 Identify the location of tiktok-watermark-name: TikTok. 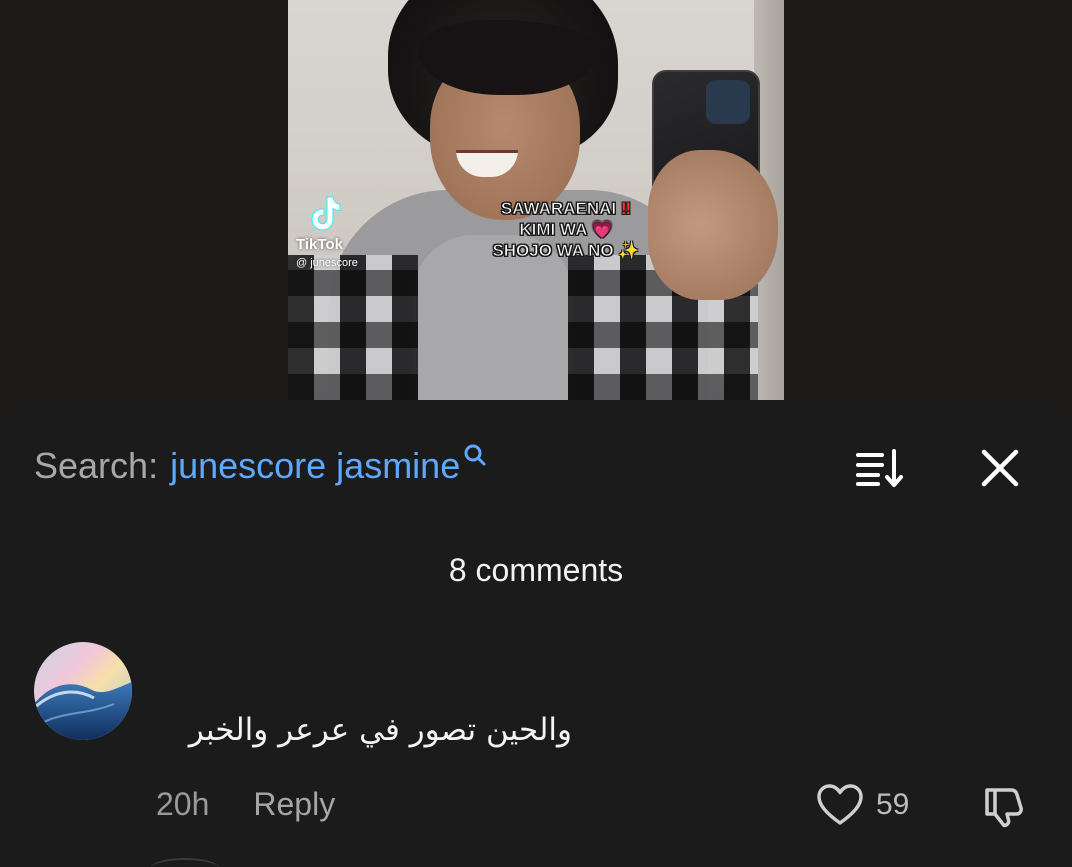
(319, 244).